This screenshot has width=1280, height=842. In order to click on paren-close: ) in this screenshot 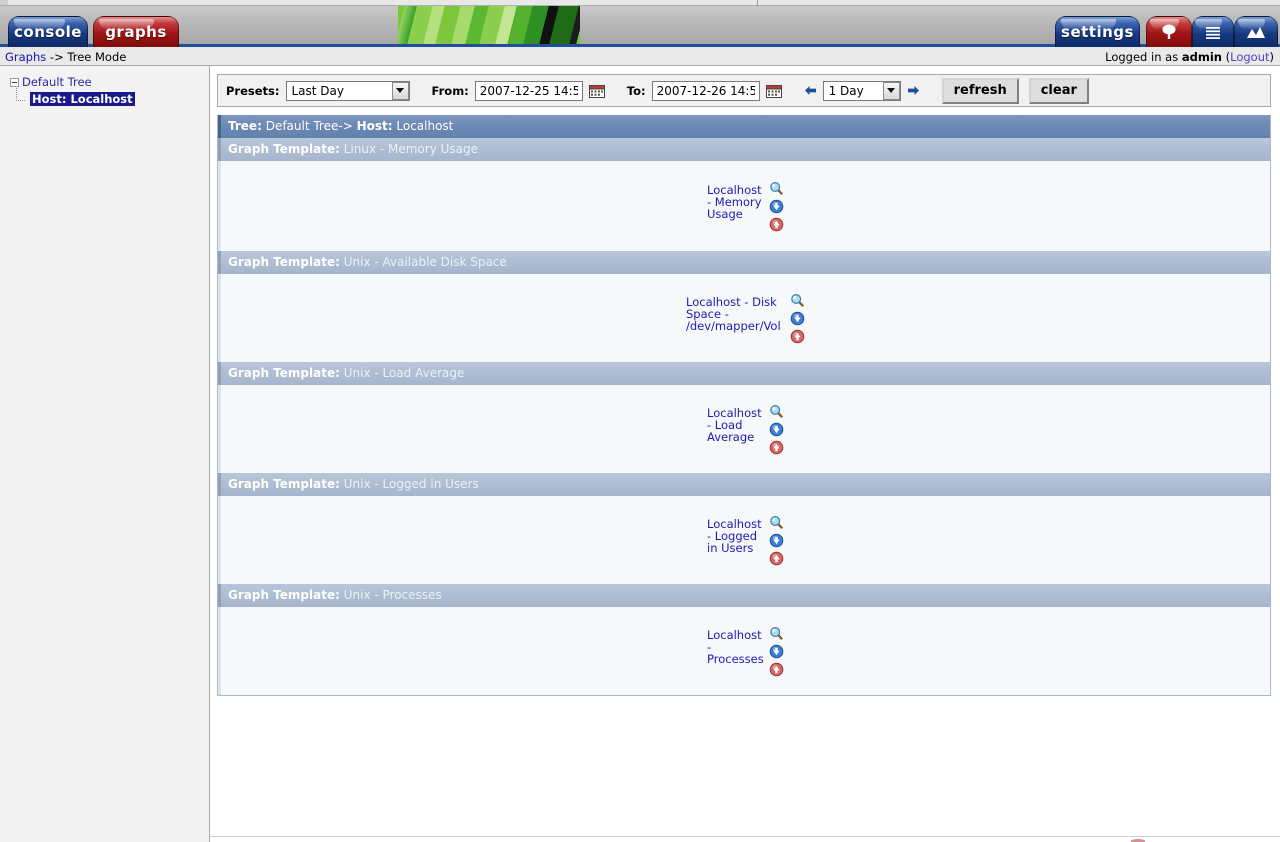, I will do `click(1272, 57)`.